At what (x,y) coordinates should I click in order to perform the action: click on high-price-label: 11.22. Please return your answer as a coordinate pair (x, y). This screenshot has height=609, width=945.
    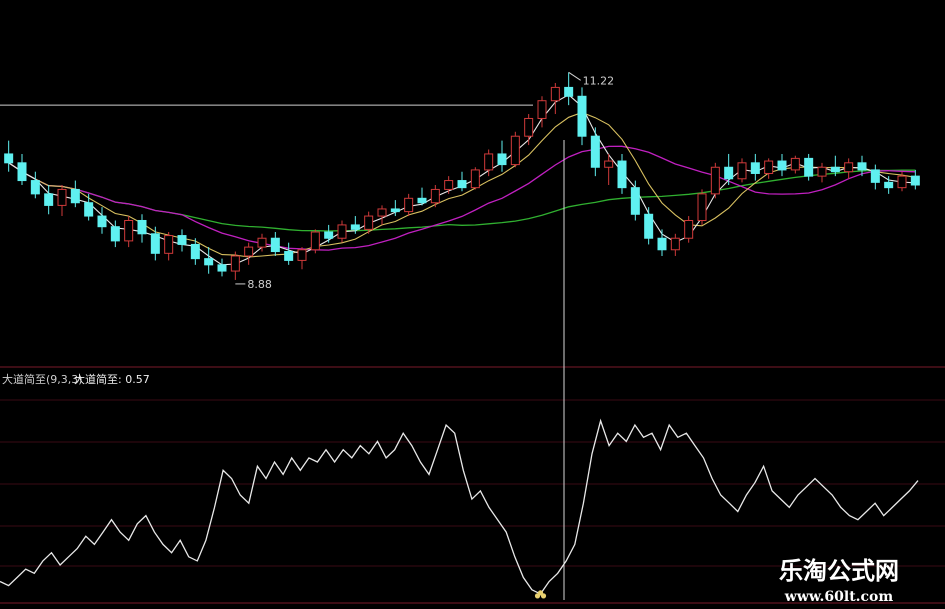
    Looking at the image, I should click on (599, 80).